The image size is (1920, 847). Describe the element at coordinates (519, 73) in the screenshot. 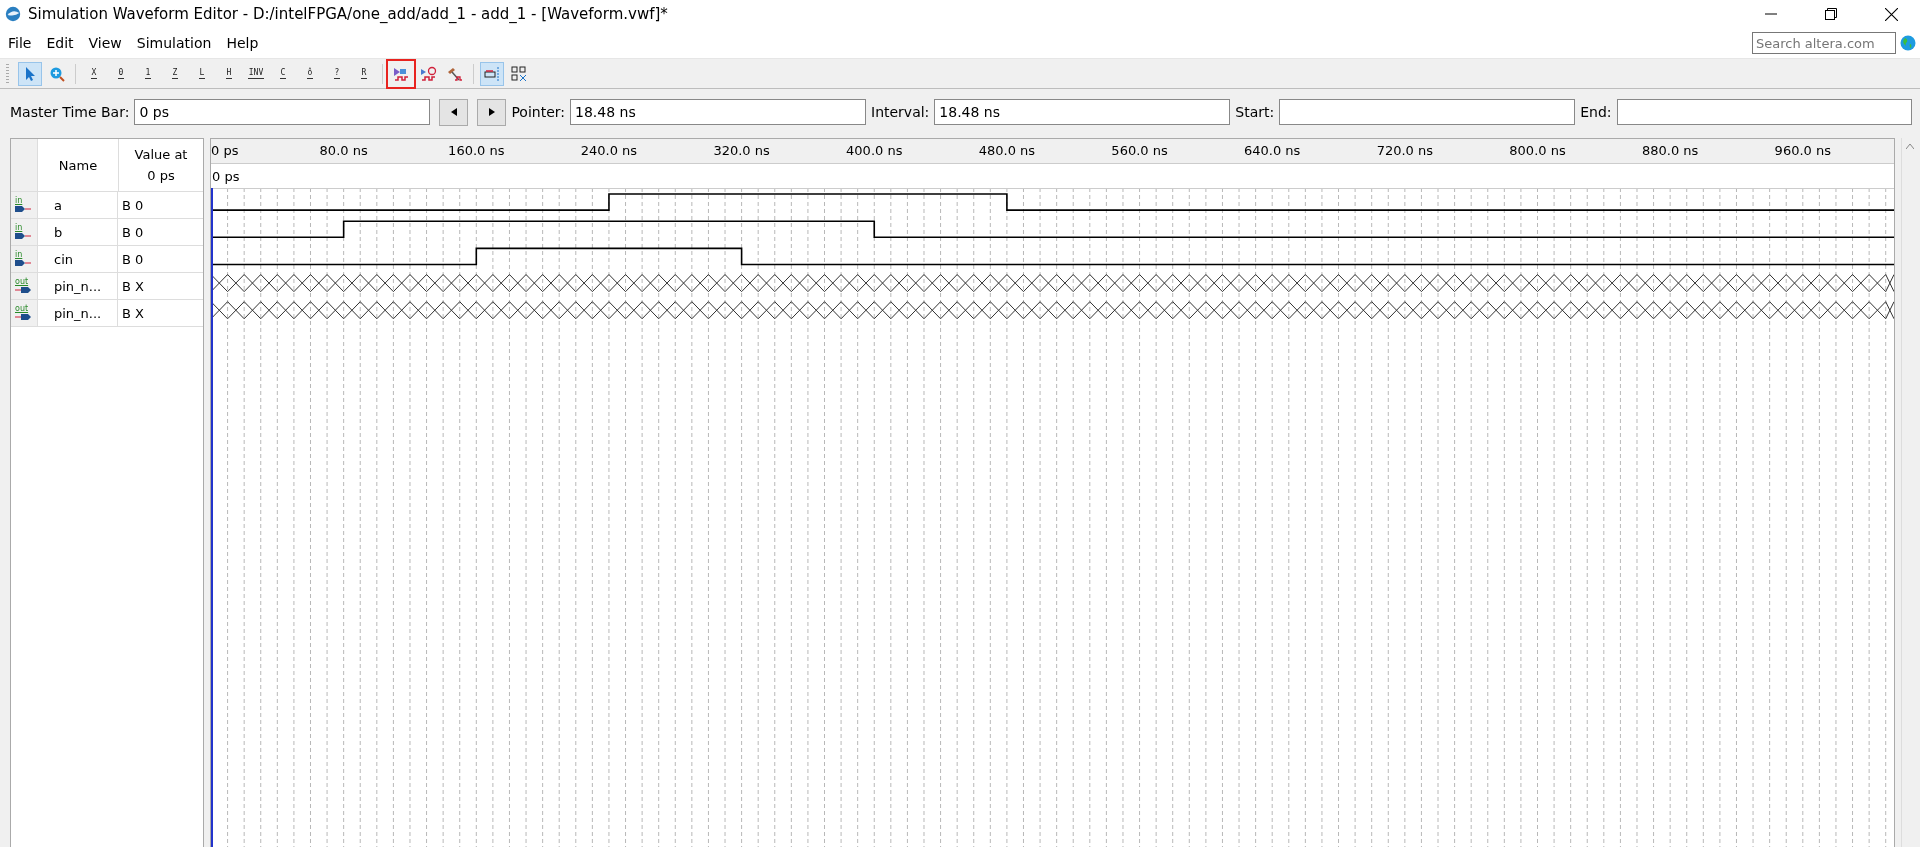

I see `grid-icon` at that location.